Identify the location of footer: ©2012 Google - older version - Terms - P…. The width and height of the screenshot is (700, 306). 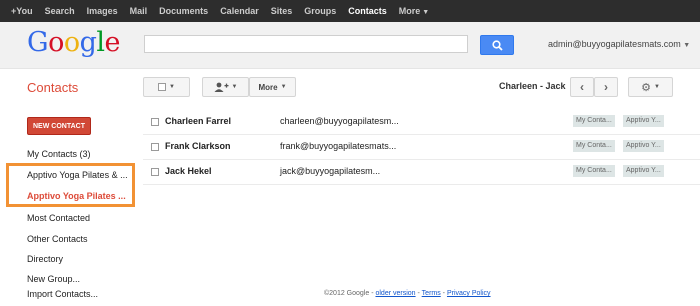
(407, 293).